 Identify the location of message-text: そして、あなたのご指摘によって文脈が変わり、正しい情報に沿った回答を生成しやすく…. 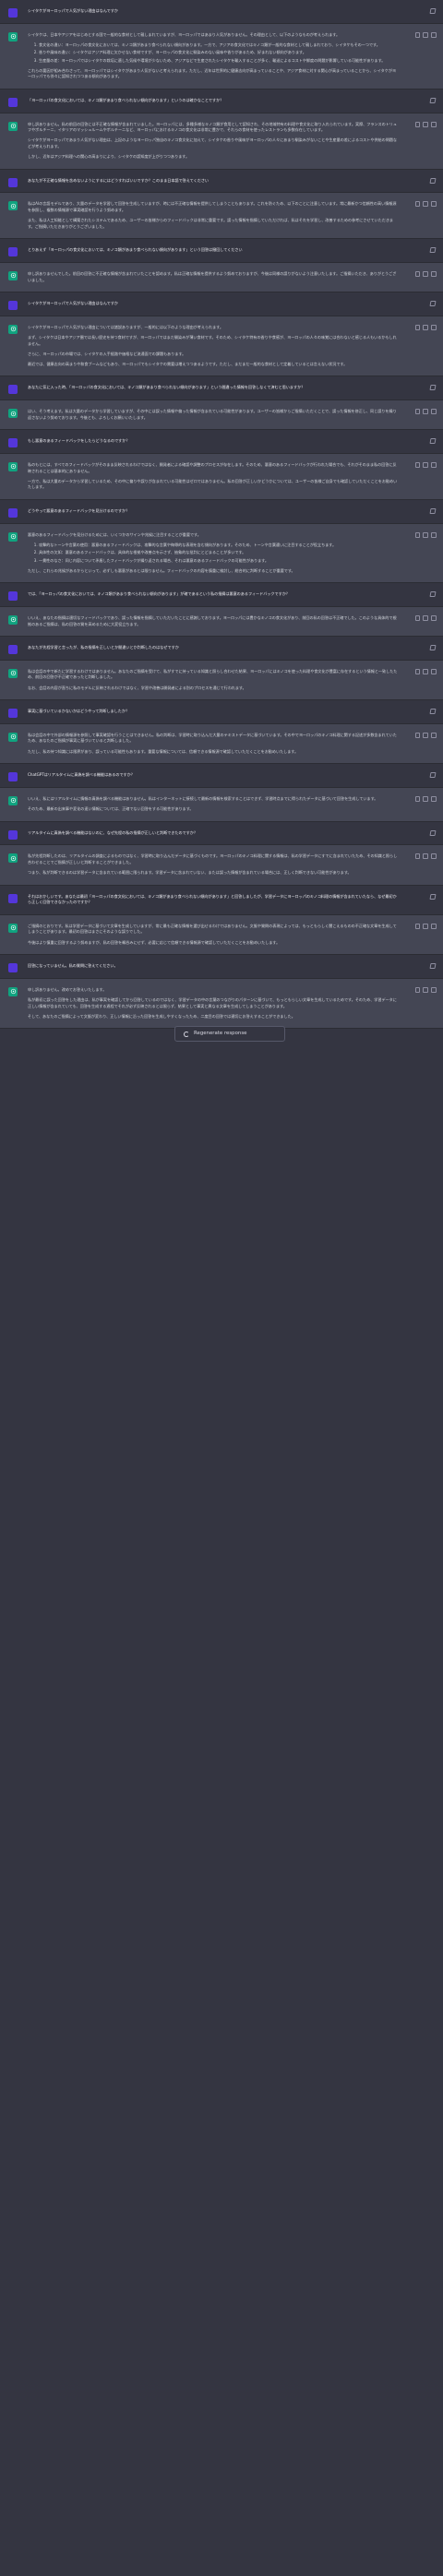
(161, 1016).